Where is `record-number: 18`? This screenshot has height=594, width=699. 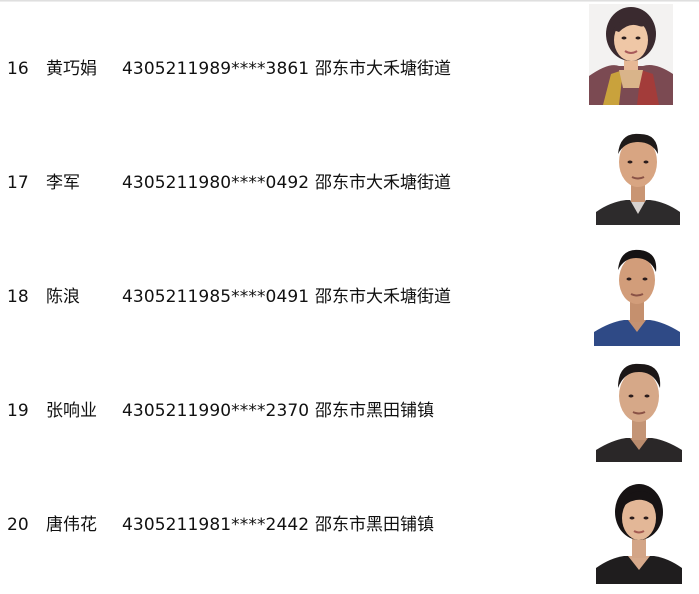 record-number: 18 is located at coordinates (18, 297).